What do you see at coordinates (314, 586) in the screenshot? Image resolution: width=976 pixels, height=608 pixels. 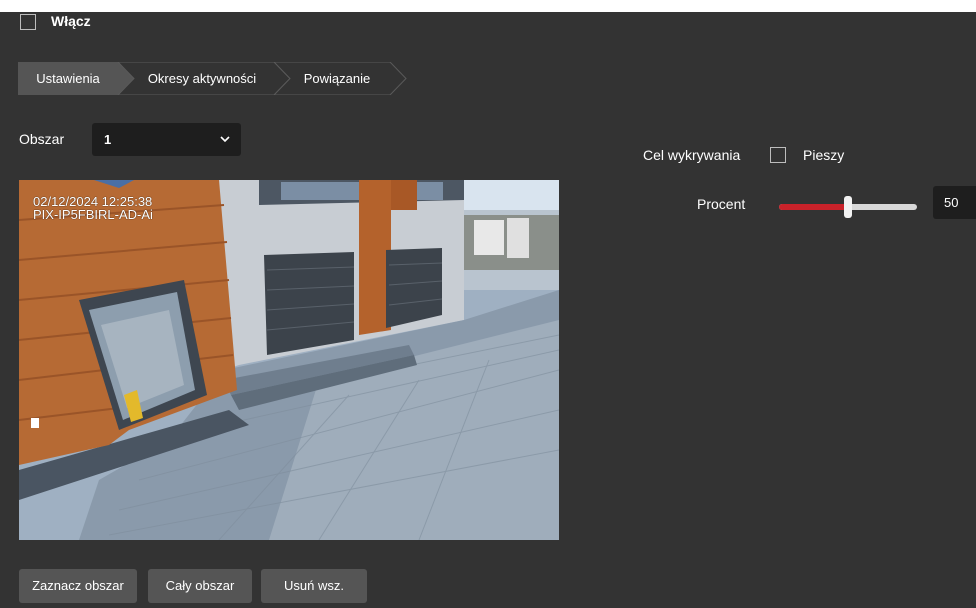 I see `delete-all-button: Usuń wsz.` at bounding box center [314, 586].